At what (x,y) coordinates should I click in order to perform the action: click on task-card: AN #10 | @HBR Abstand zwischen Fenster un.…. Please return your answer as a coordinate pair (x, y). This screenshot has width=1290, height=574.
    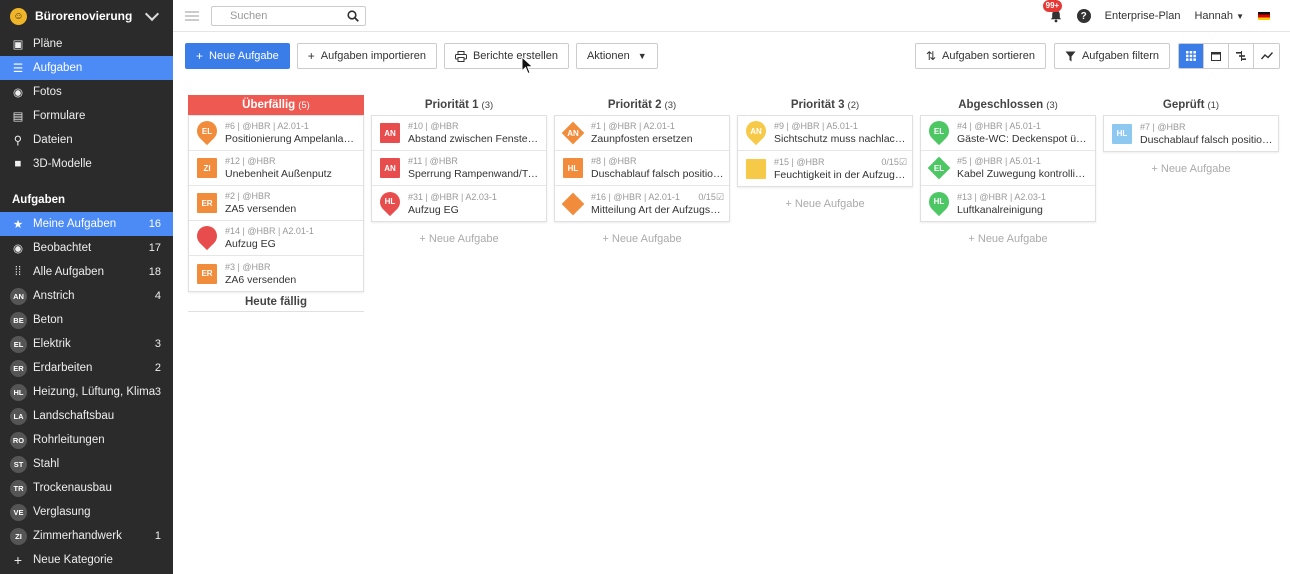
    Looking at the image, I should click on (459, 133).